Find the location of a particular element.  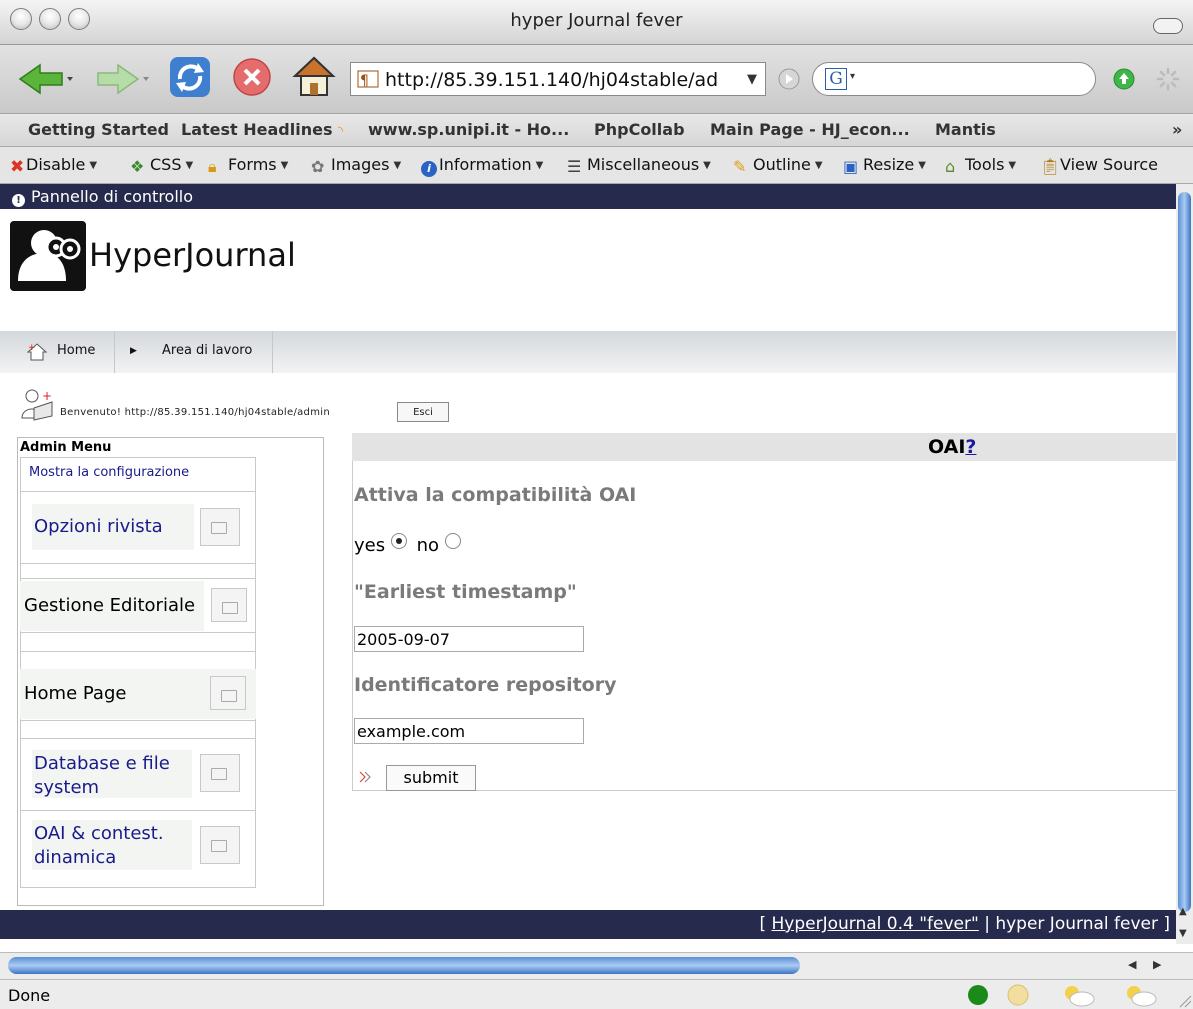

footer-version-link: HyperJournal 0.4 "fever" is located at coordinates (874, 924).